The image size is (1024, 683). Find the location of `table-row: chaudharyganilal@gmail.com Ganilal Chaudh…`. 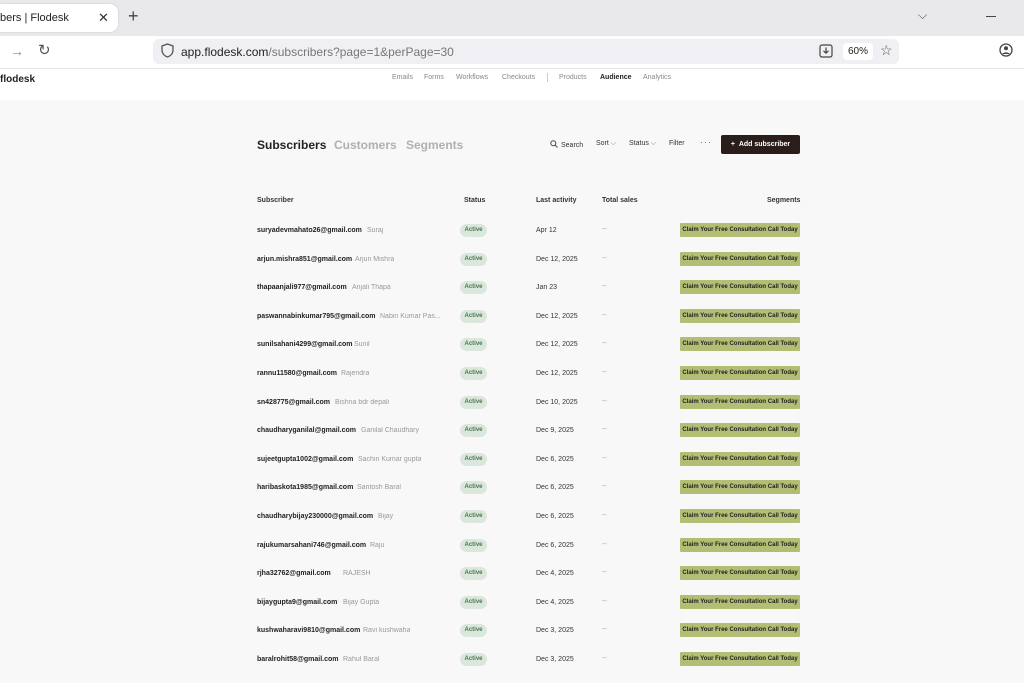

table-row: chaudharyganilal@gmail.com Ganilal Chaudh… is located at coordinates (528, 433).